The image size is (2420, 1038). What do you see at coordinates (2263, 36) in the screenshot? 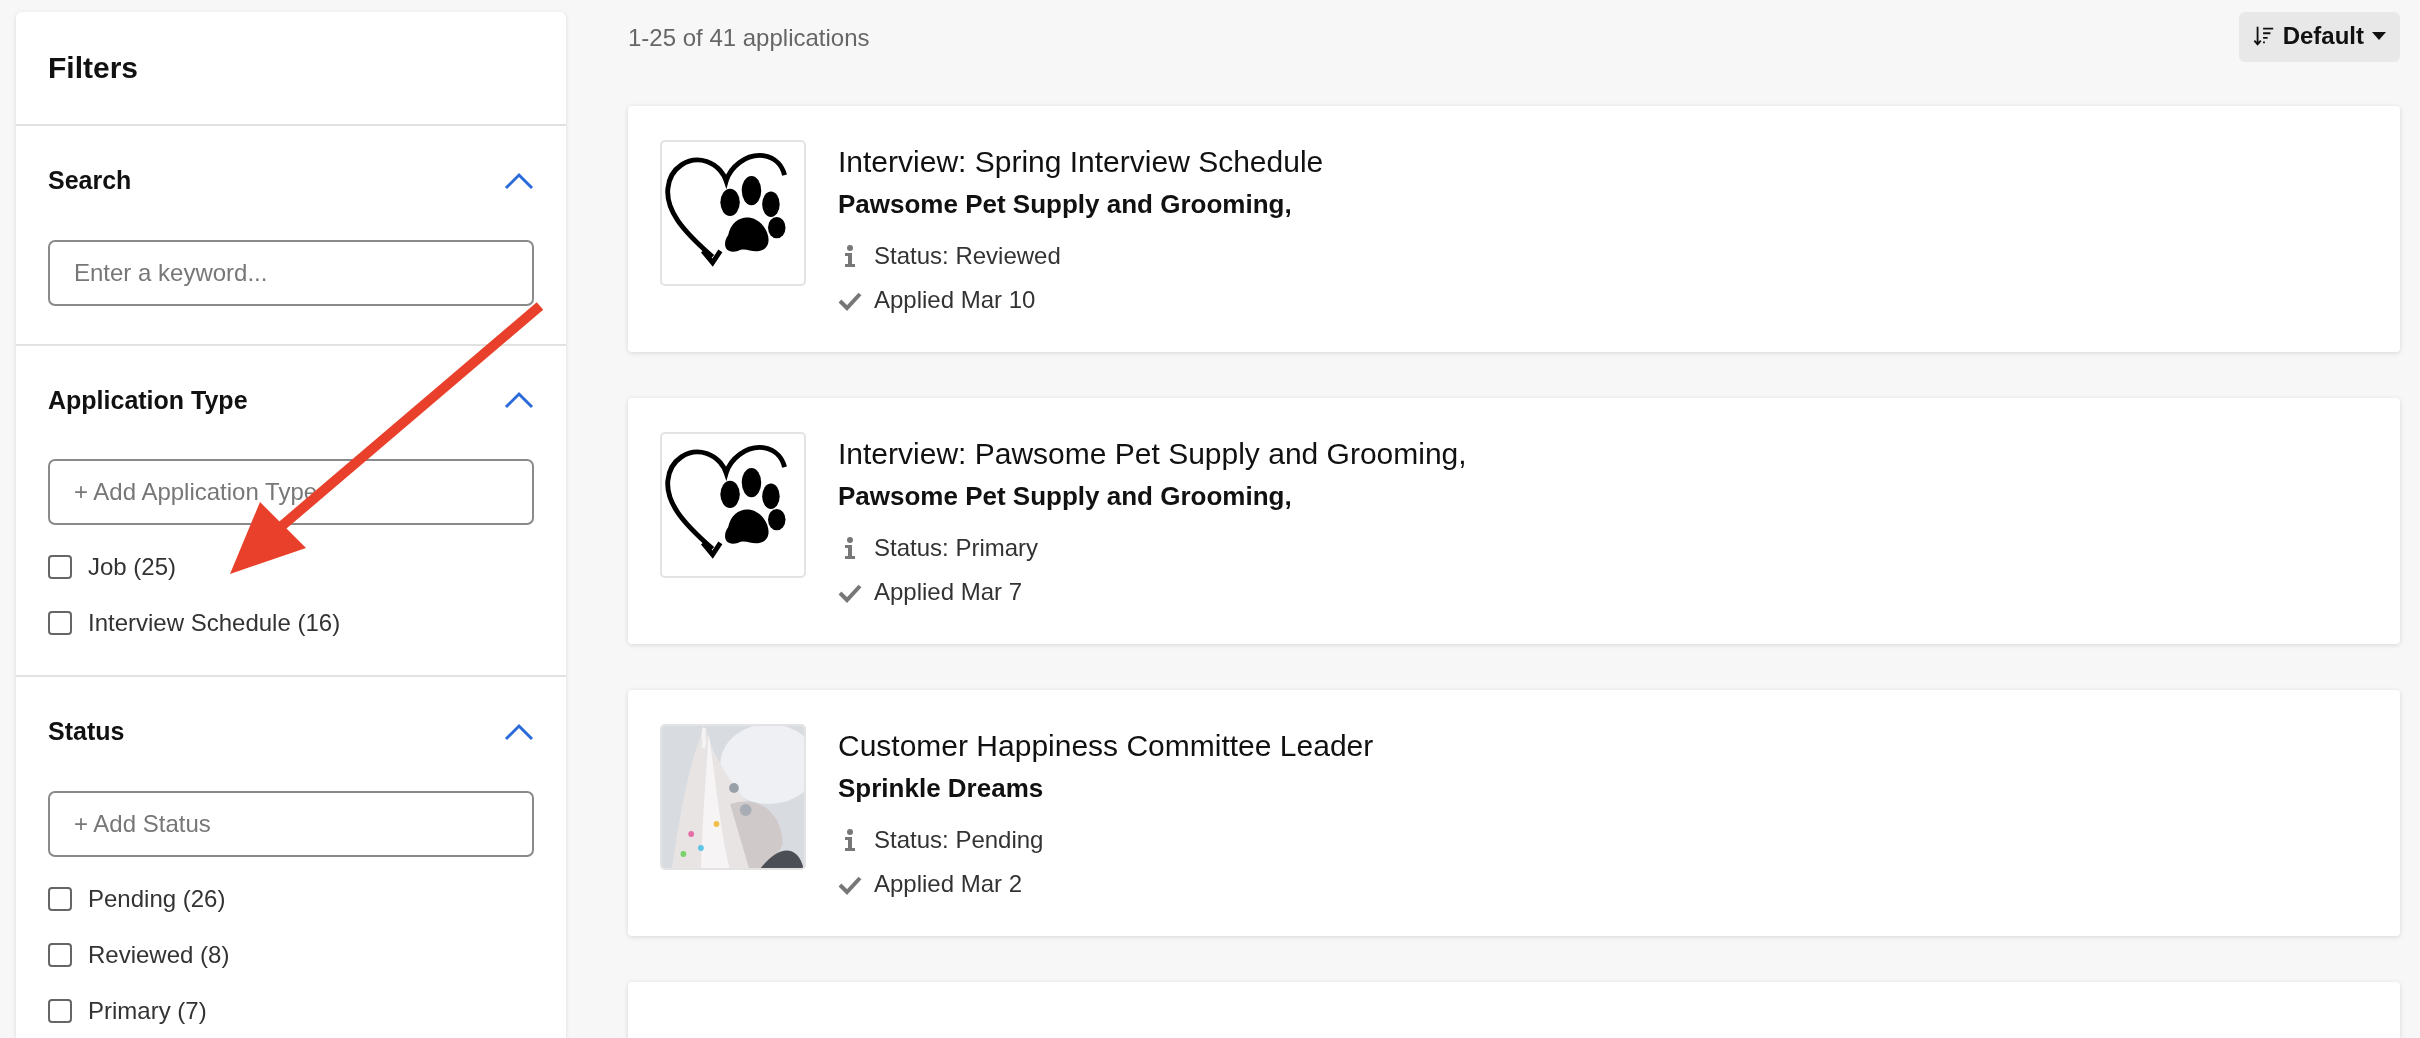
I see `sort-icon` at bounding box center [2263, 36].